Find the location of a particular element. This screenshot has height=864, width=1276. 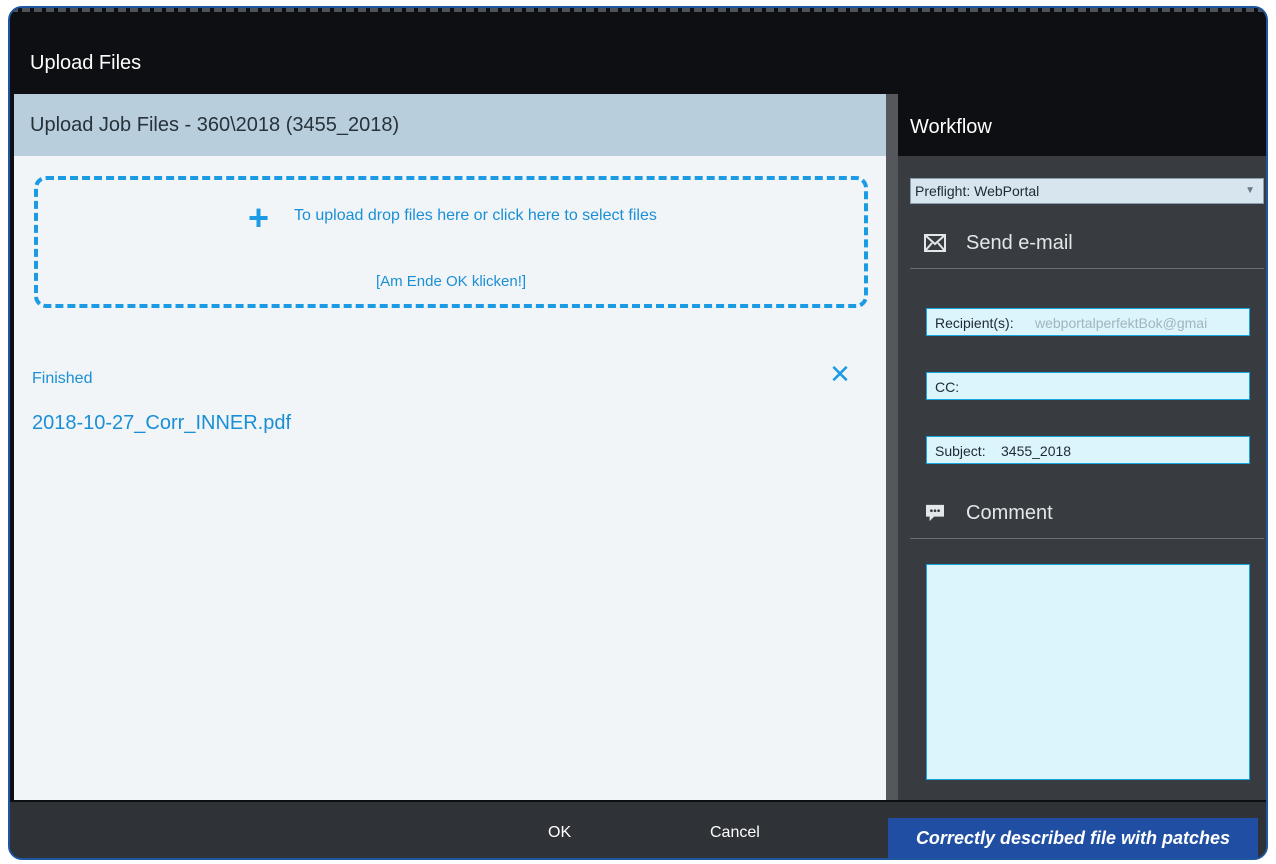

preflight-select: Preflight: WebPortal ▼ is located at coordinates (1087, 191).